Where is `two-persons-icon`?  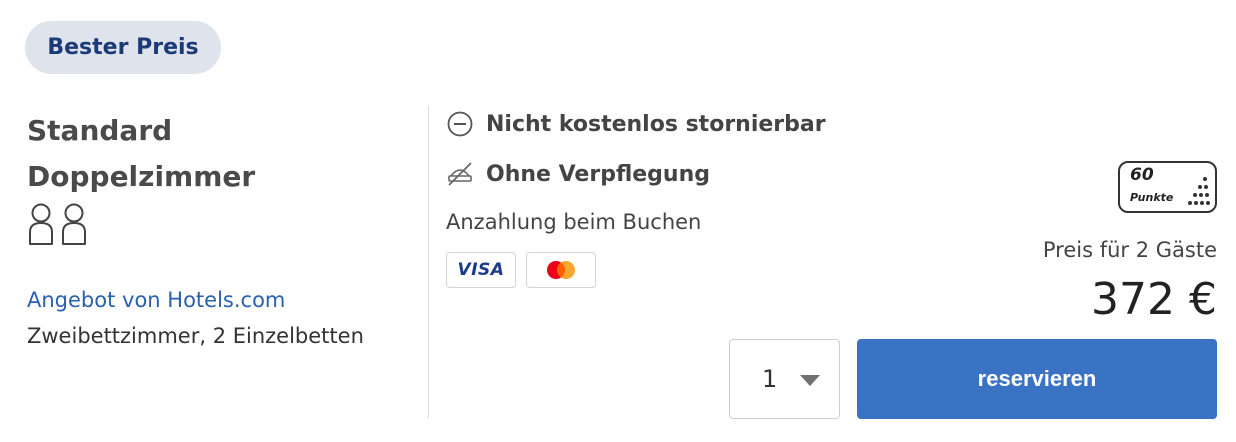 two-persons-icon is located at coordinates (60, 224).